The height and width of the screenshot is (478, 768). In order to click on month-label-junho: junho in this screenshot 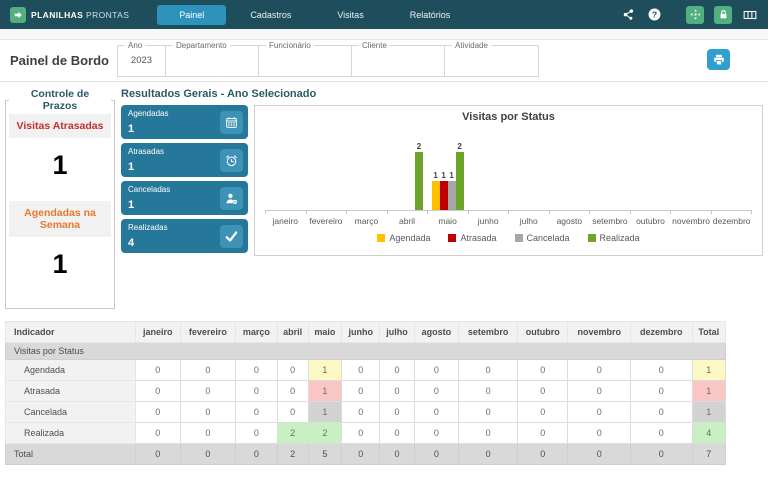, I will do `click(488, 221)`.